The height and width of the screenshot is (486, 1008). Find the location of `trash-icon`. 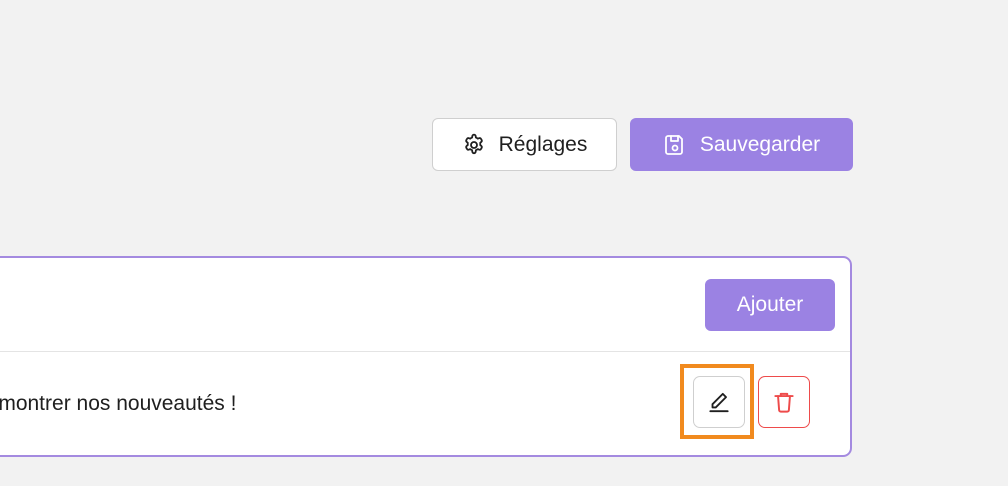

trash-icon is located at coordinates (784, 402).